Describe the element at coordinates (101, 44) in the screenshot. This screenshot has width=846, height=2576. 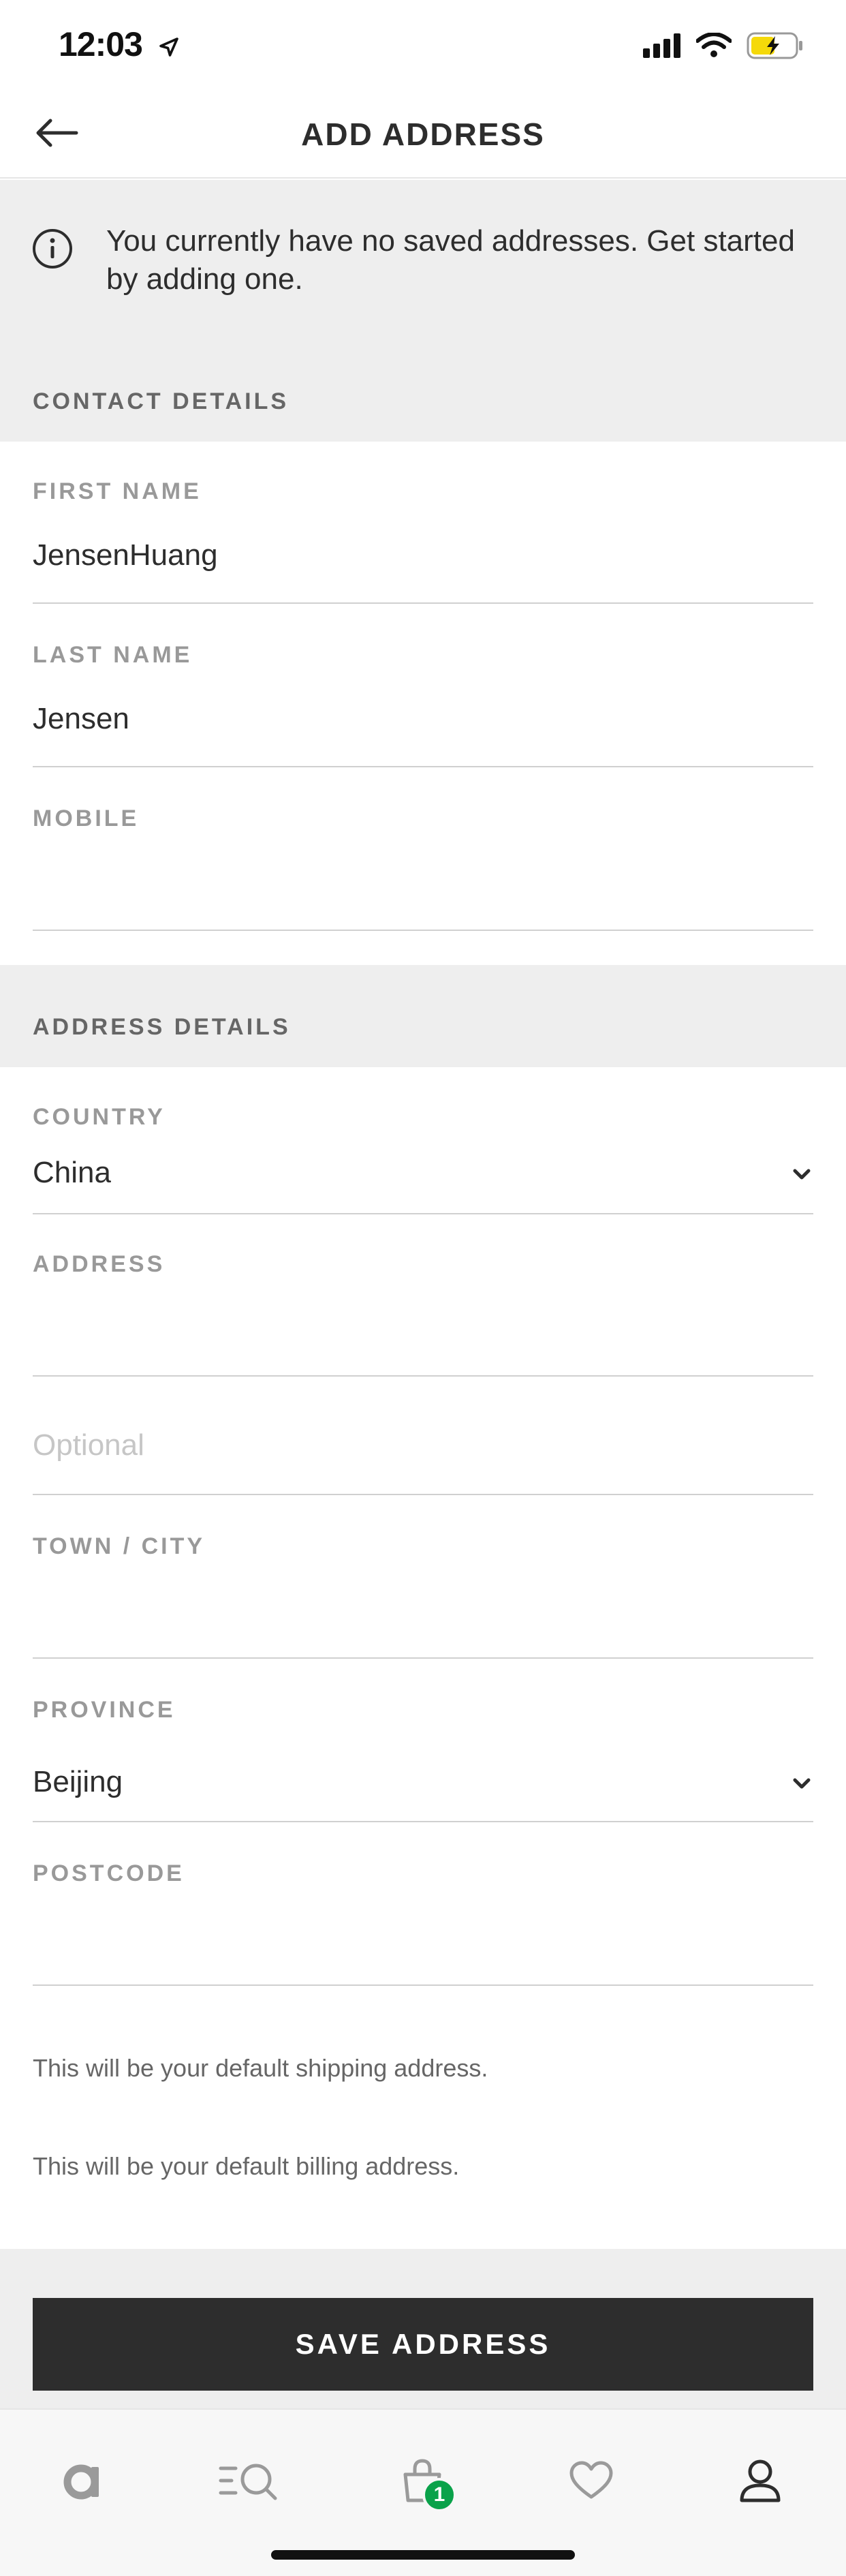
I see `status-time-text: 12:03` at that location.